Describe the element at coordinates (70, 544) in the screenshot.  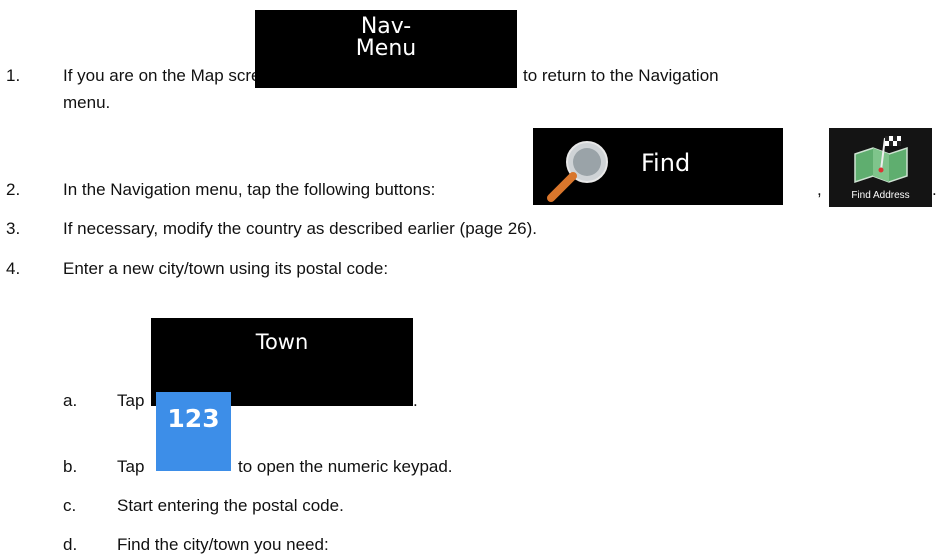
I see `substep-d-letter: d.` at that location.